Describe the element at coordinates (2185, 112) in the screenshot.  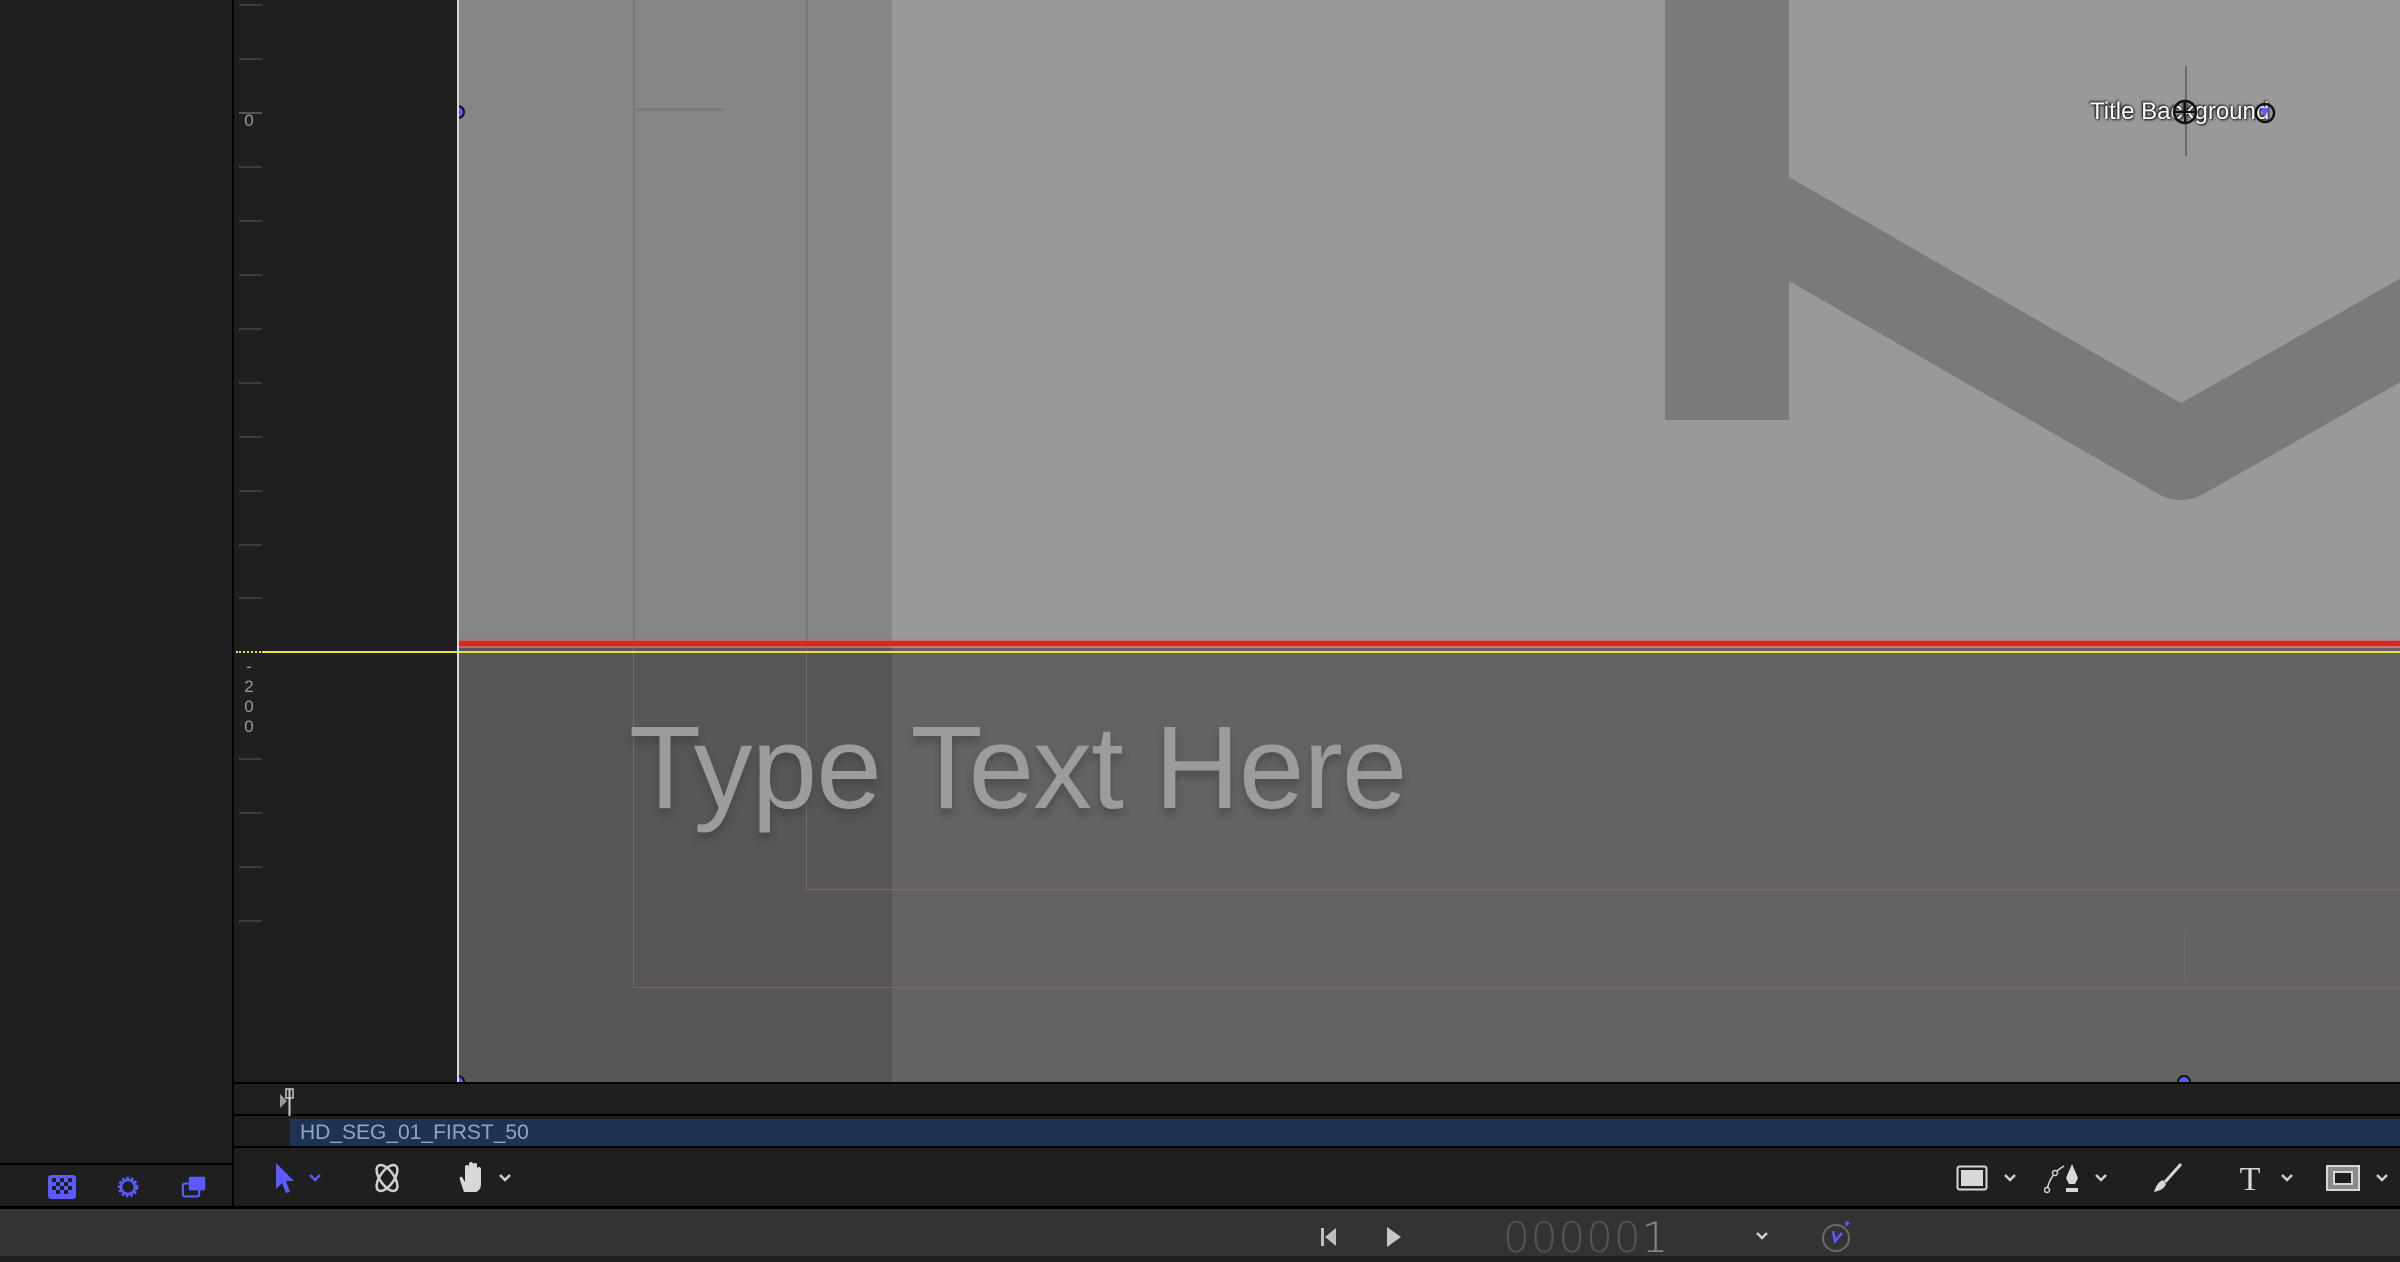
I see `anchor-point-icon` at that location.